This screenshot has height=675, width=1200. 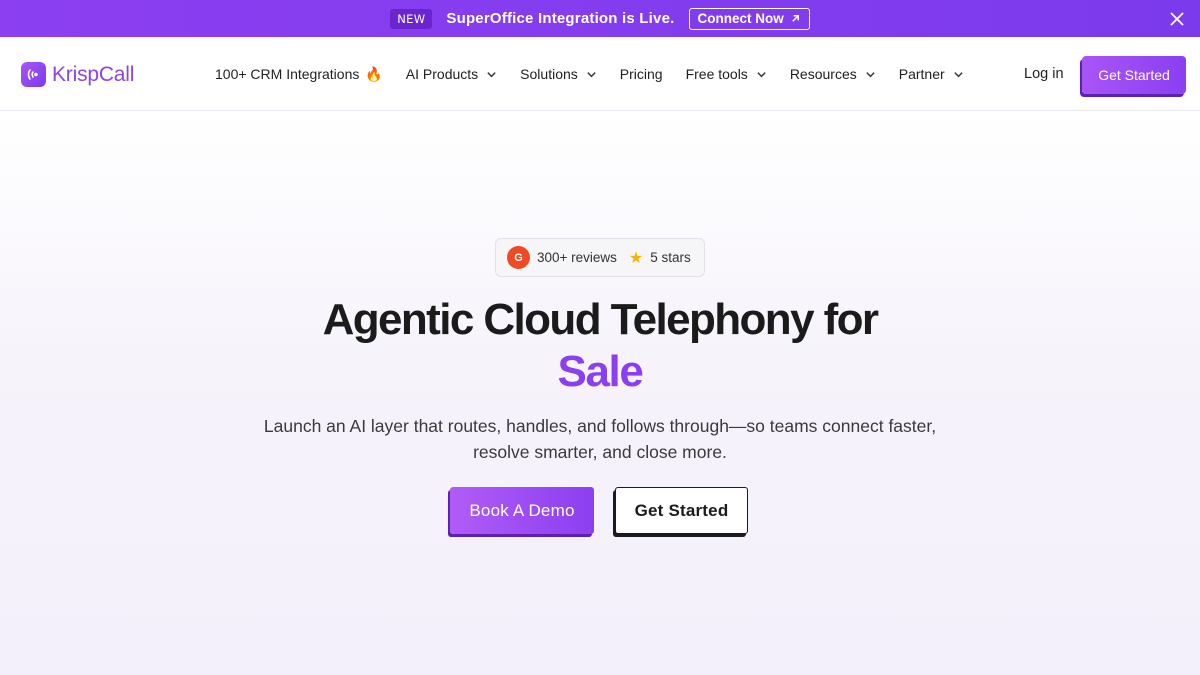 What do you see at coordinates (636, 258) in the screenshot?
I see `star-icon: ★` at bounding box center [636, 258].